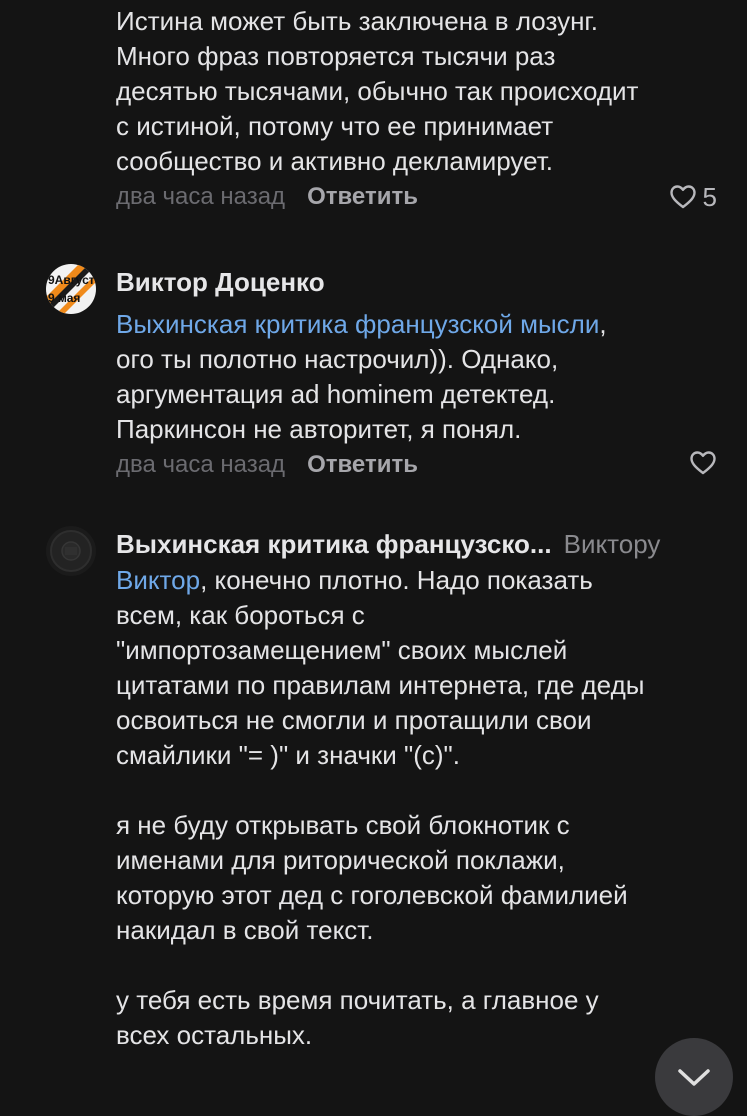 The image size is (747, 1116). What do you see at coordinates (612, 544) in the screenshot?
I see `reply-to-label: Виктору` at bounding box center [612, 544].